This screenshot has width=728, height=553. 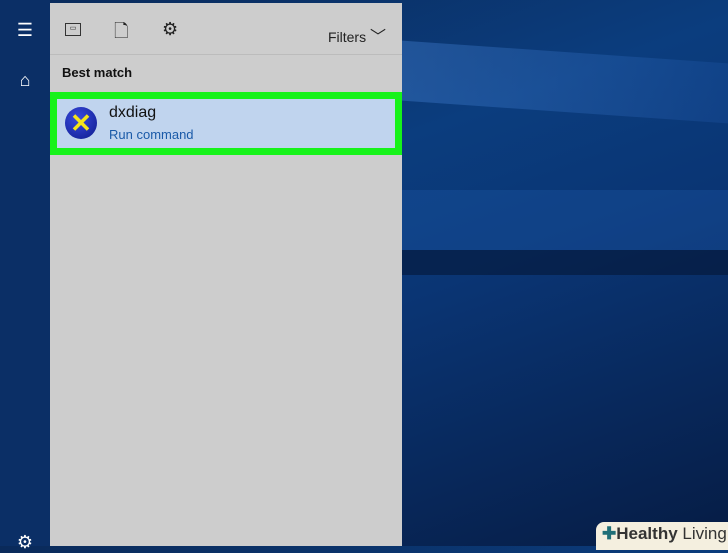 I want to click on plus-icon: ✚, so click(x=609, y=533).